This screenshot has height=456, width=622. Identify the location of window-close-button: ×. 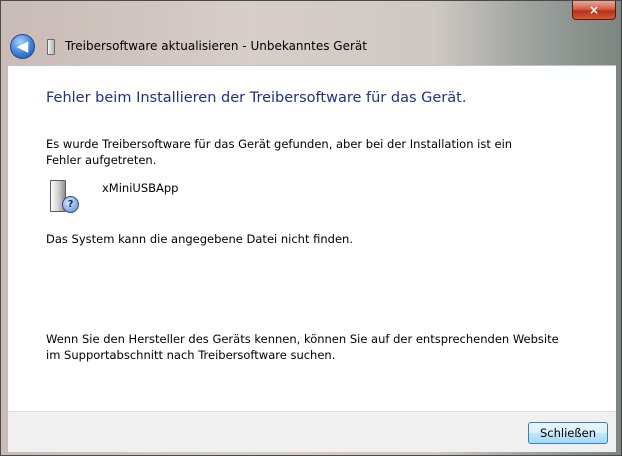
(594, 10).